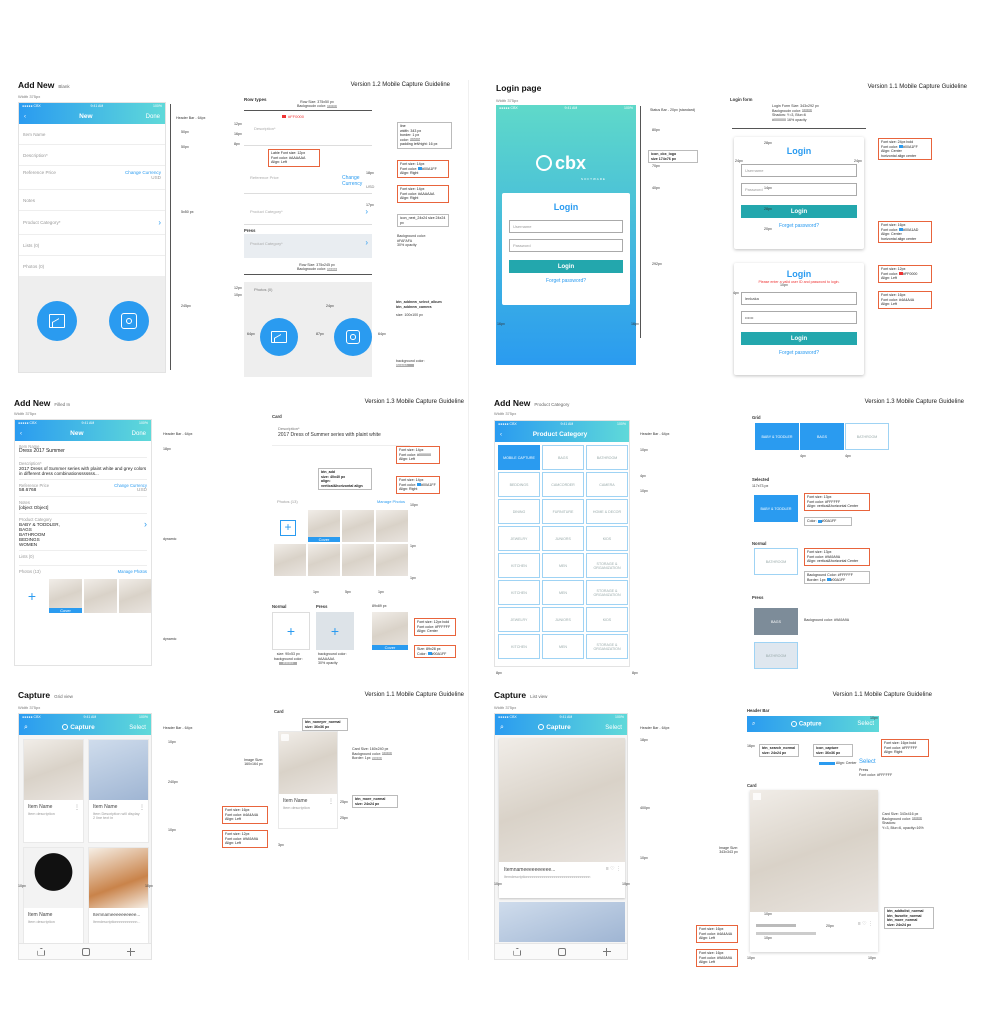  Describe the element at coordinates (563, 457) in the screenshot. I see `category-cell: BAGS` at that location.